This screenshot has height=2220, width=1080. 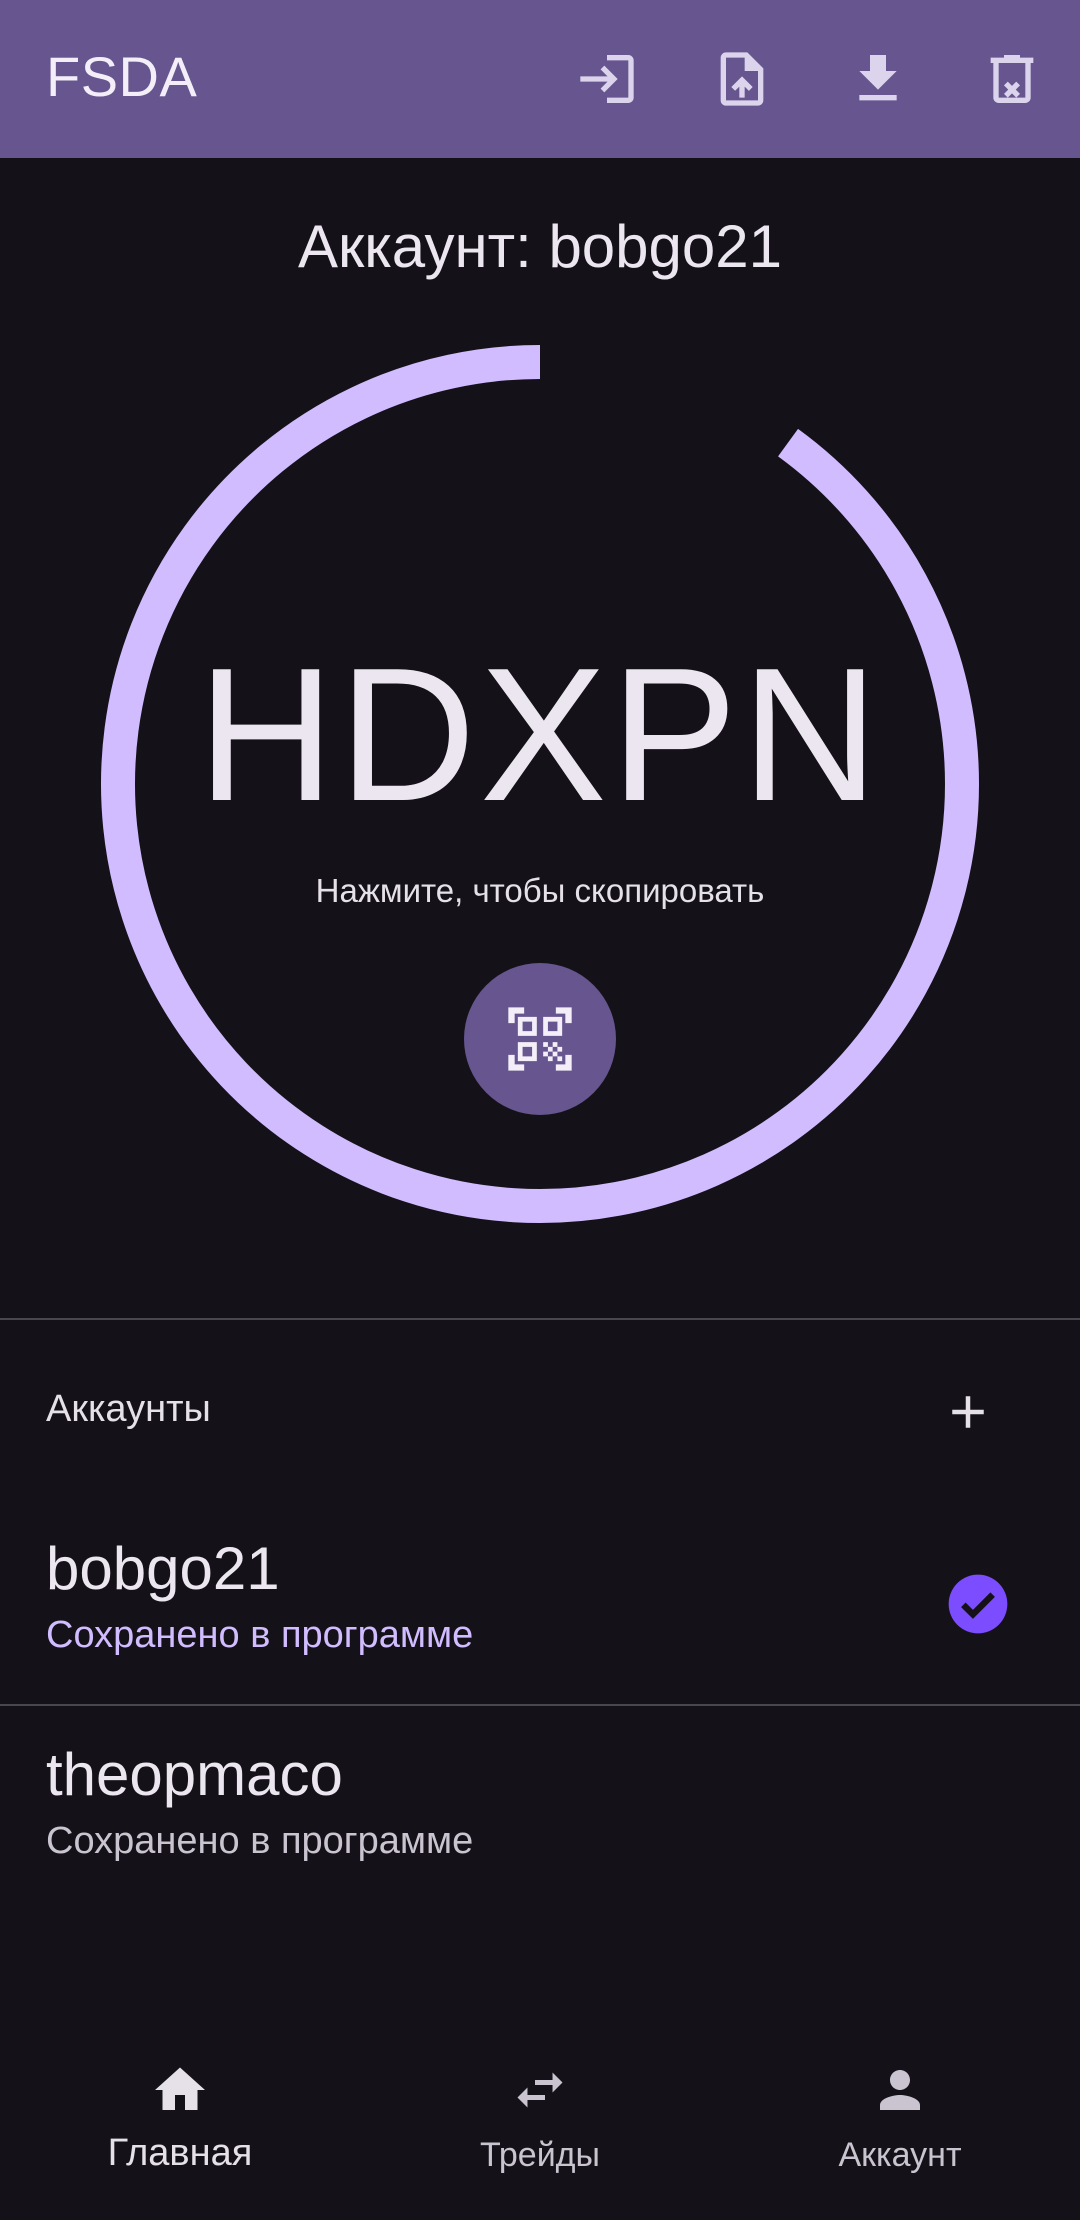 I want to click on nav-label: Аккаунт, so click(x=900, y=2155).